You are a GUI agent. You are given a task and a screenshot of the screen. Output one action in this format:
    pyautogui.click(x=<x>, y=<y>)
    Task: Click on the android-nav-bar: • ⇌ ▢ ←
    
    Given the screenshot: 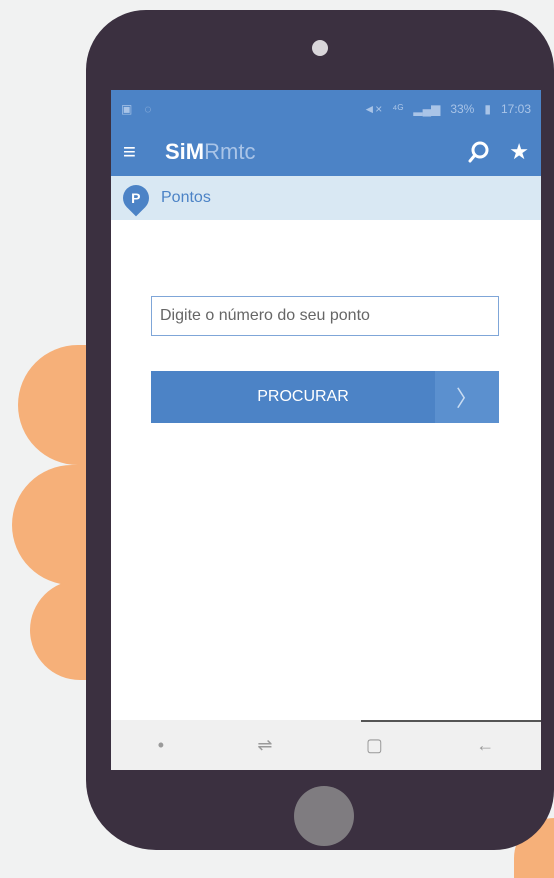 What is the action you would take?
    pyautogui.click(x=326, y=745)
    